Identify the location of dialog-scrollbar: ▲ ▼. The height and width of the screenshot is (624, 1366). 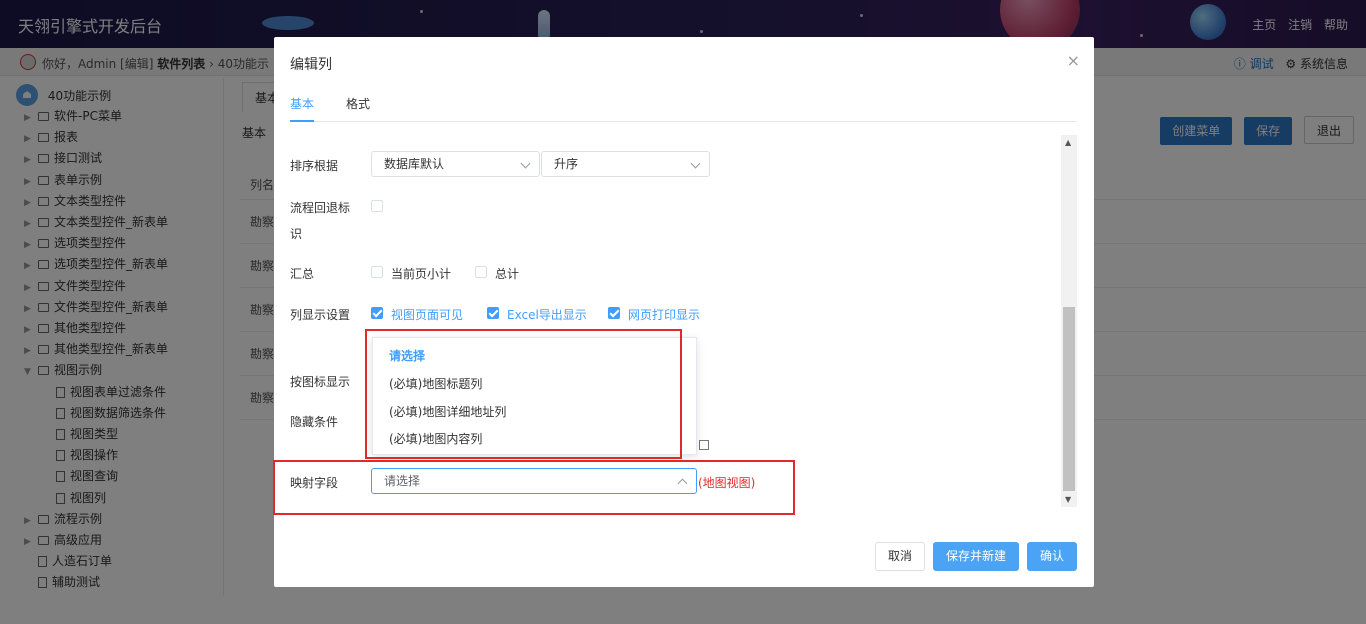
(1069, 321).